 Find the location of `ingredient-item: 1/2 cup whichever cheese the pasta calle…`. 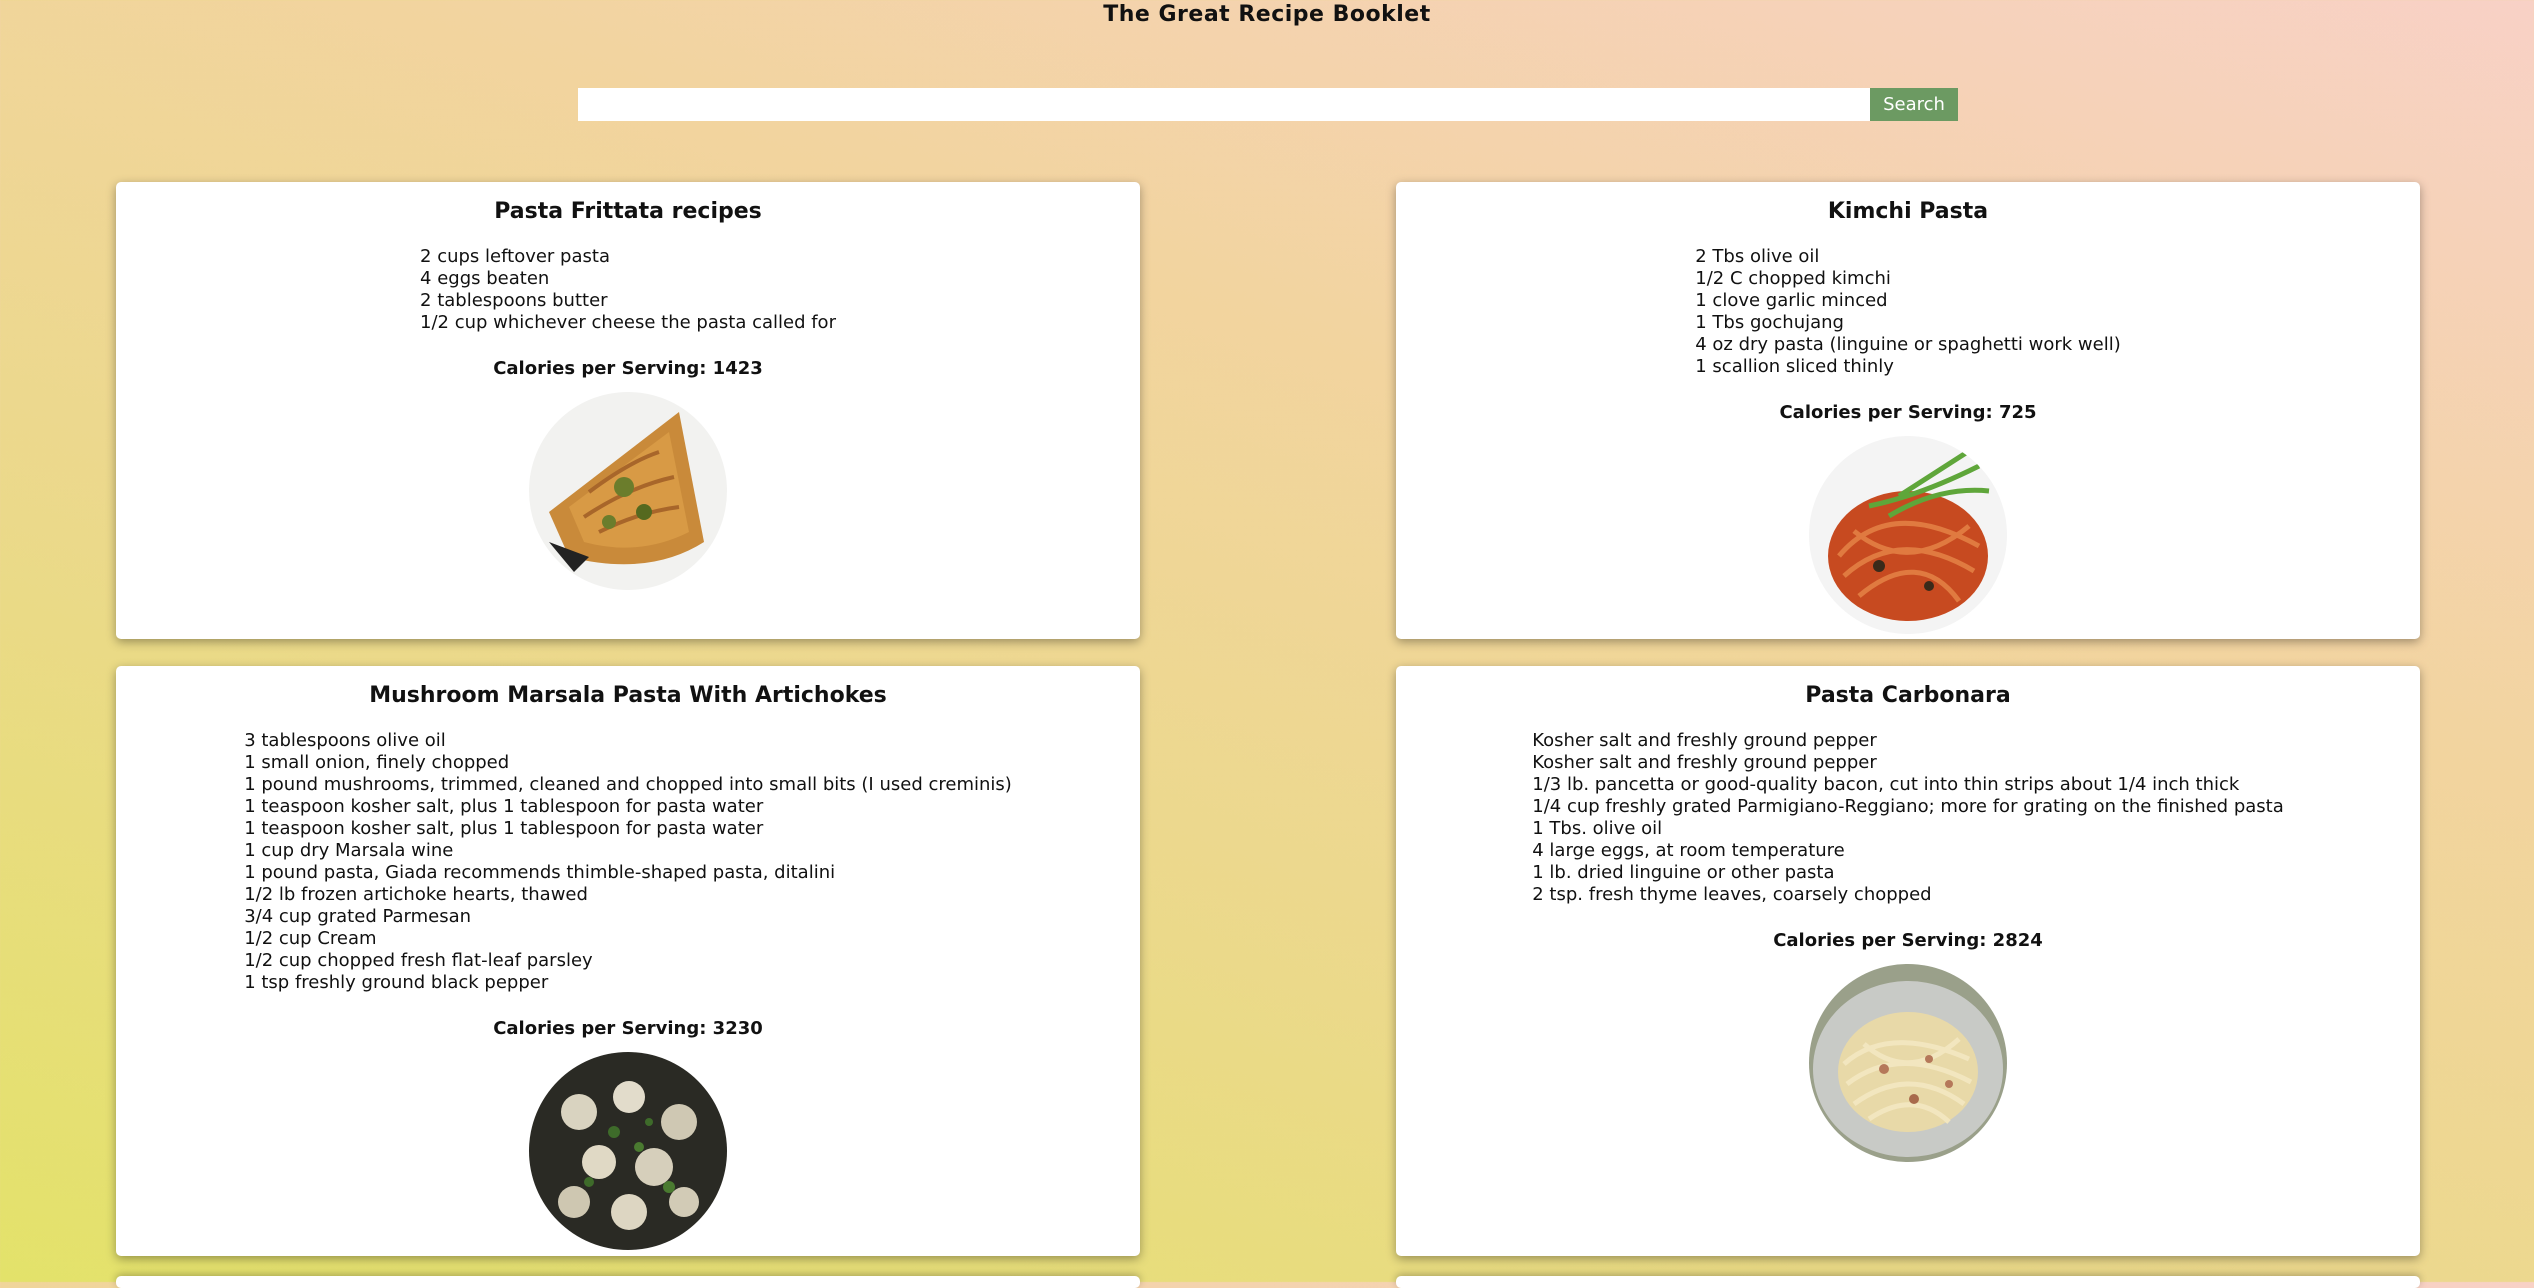

ingredient-item: 1/2 cup whichever cheese the pasta calle… is located at coordinates (628, 322).